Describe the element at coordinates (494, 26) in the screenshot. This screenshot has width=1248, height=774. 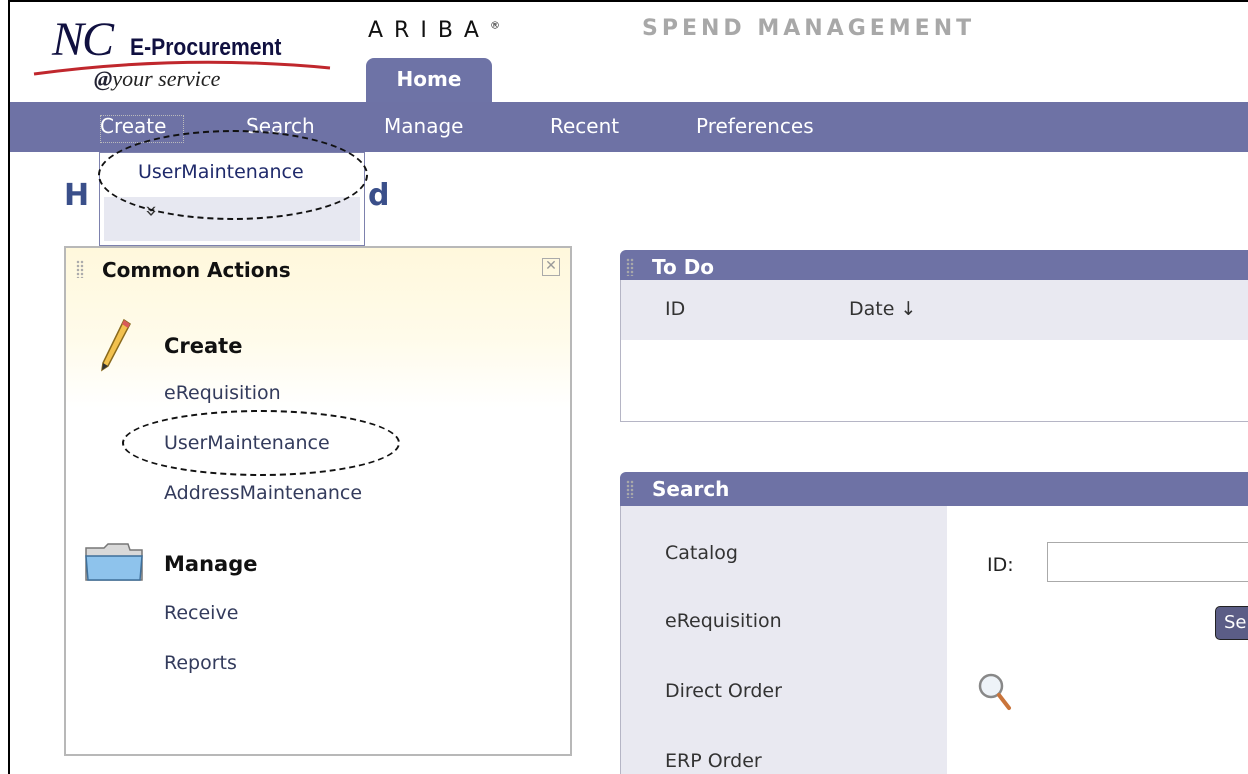
I see `ariba-registered-mark: ®` at that location.